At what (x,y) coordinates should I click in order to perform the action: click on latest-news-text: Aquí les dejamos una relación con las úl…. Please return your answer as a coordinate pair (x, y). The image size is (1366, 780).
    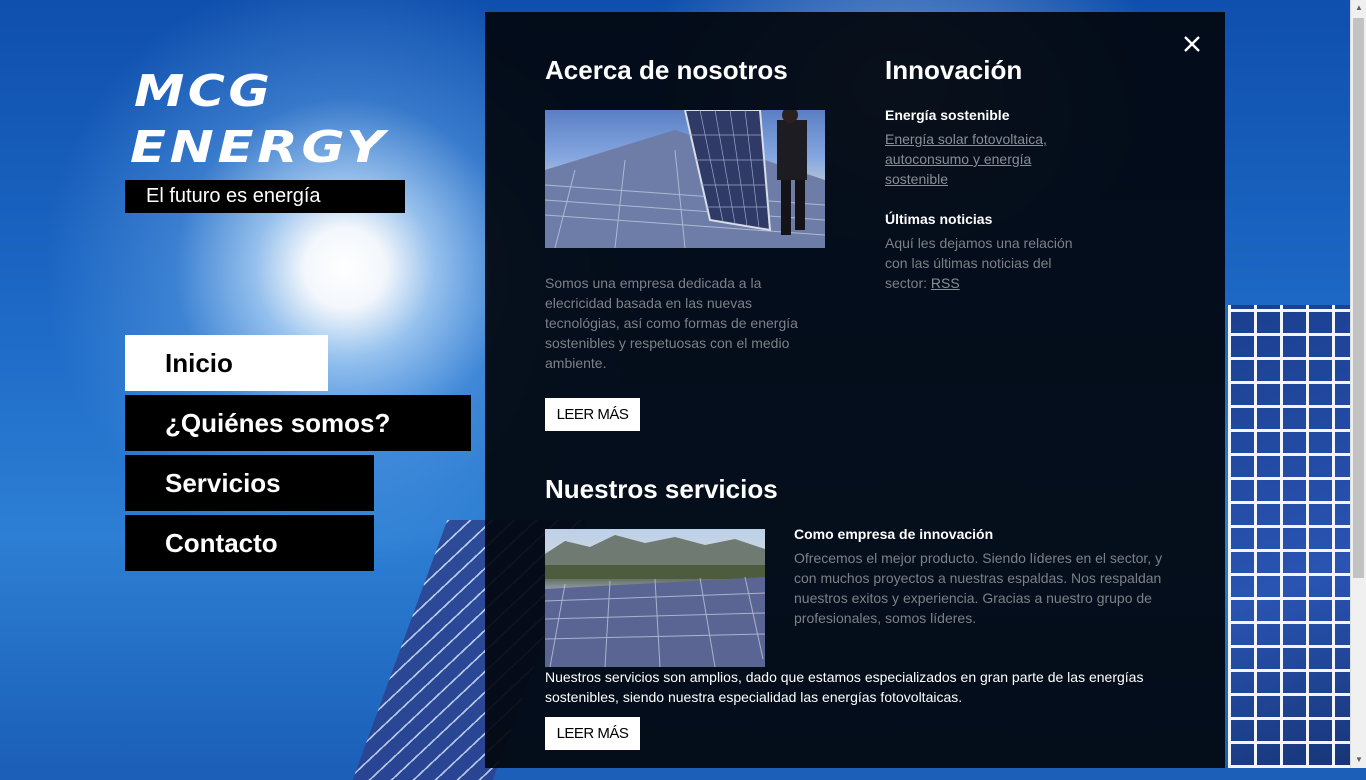
    Looking at the image, I should click on (979, 263).